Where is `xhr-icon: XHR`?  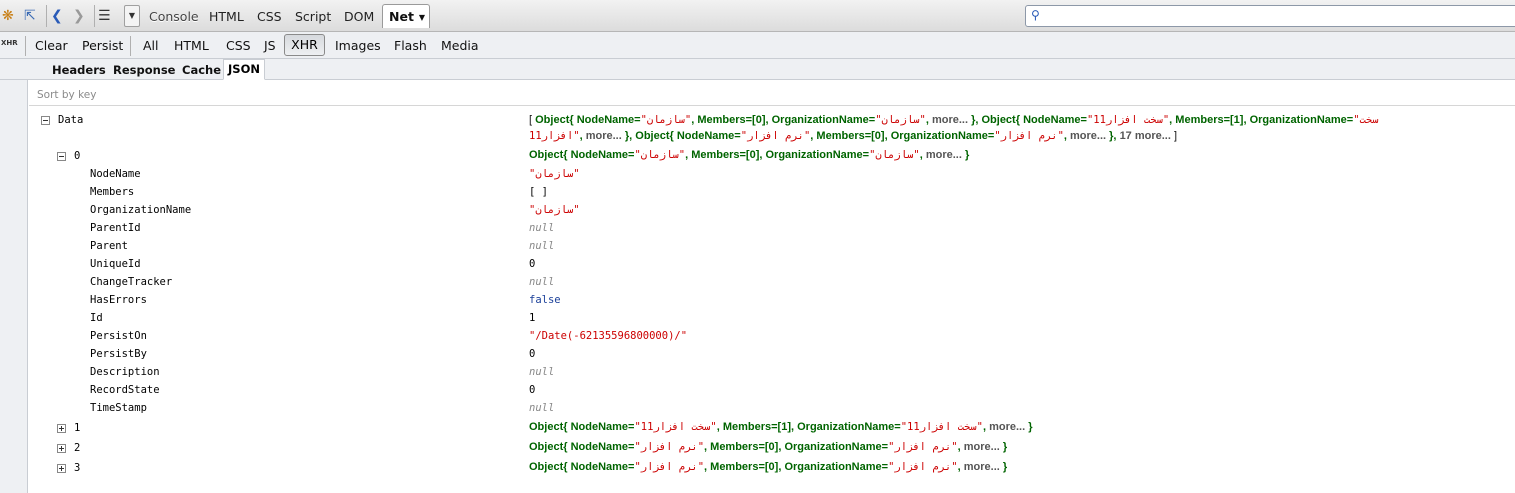 xhr-icon: XHR is located at coordinates (9, 43).